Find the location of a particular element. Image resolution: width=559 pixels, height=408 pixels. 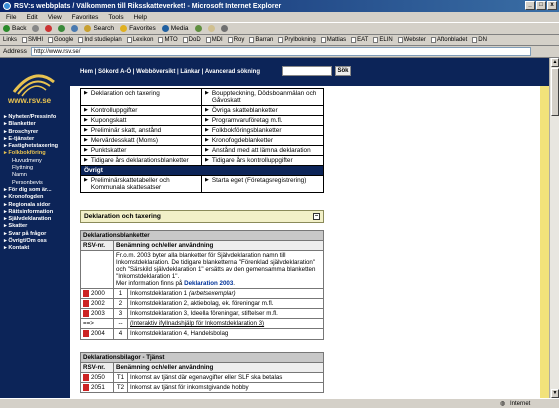

menu-item: ▶ Tidigare års kontrolluppgifter is located at coordinates (262, 160).